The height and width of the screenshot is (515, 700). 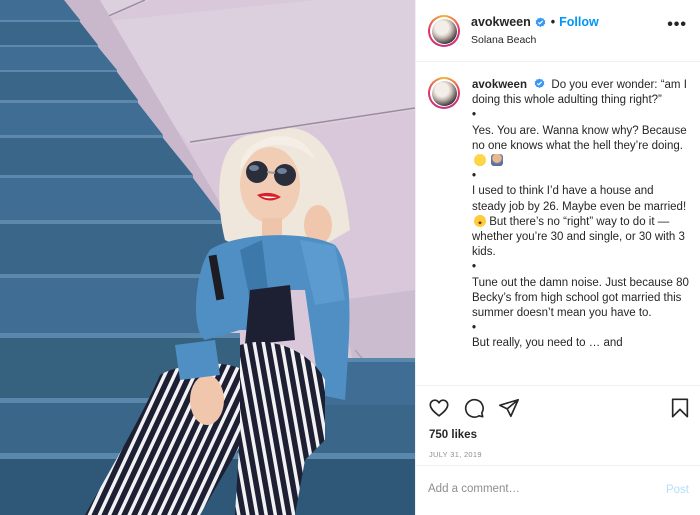 What do you see at coordinates (558, 31) in the screenshot?
I see `post-header: avokween • Follow Solana Beach •••` at bounding box center [558, 31].